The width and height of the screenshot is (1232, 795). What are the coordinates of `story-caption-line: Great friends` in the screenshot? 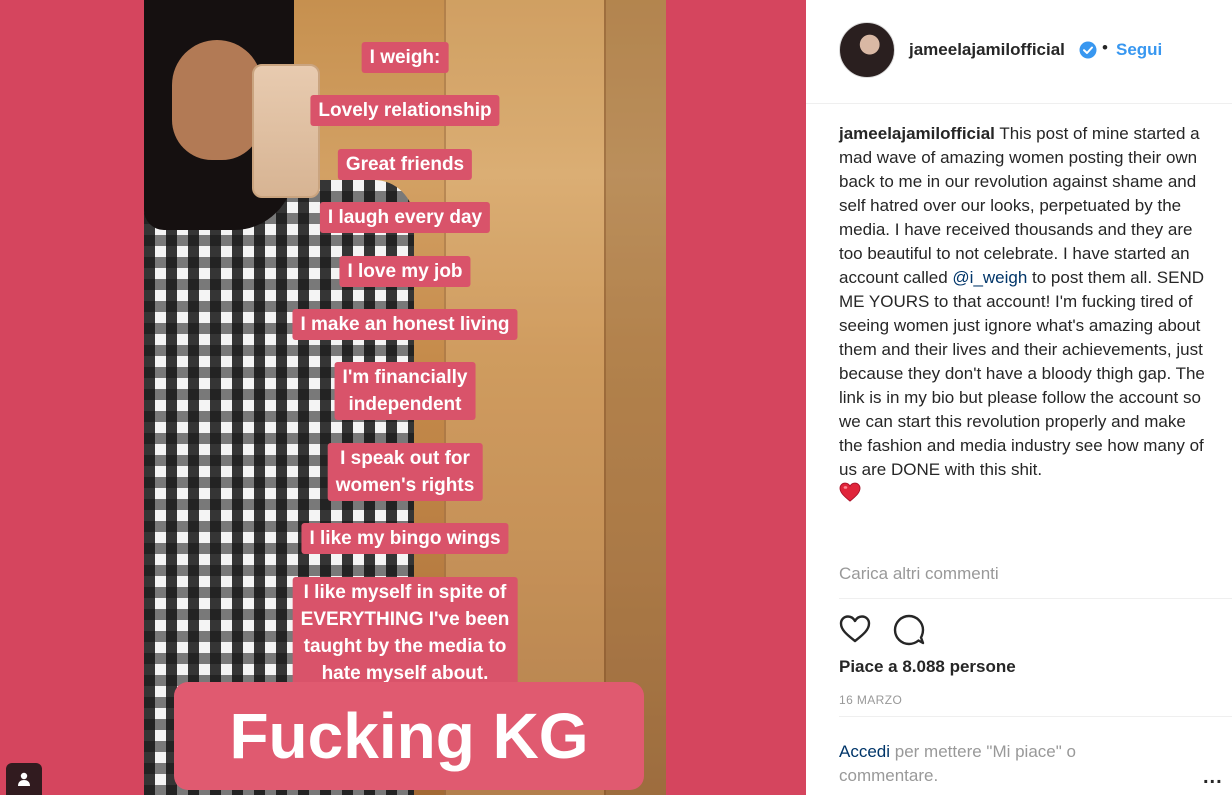 It's located at (405, 164).